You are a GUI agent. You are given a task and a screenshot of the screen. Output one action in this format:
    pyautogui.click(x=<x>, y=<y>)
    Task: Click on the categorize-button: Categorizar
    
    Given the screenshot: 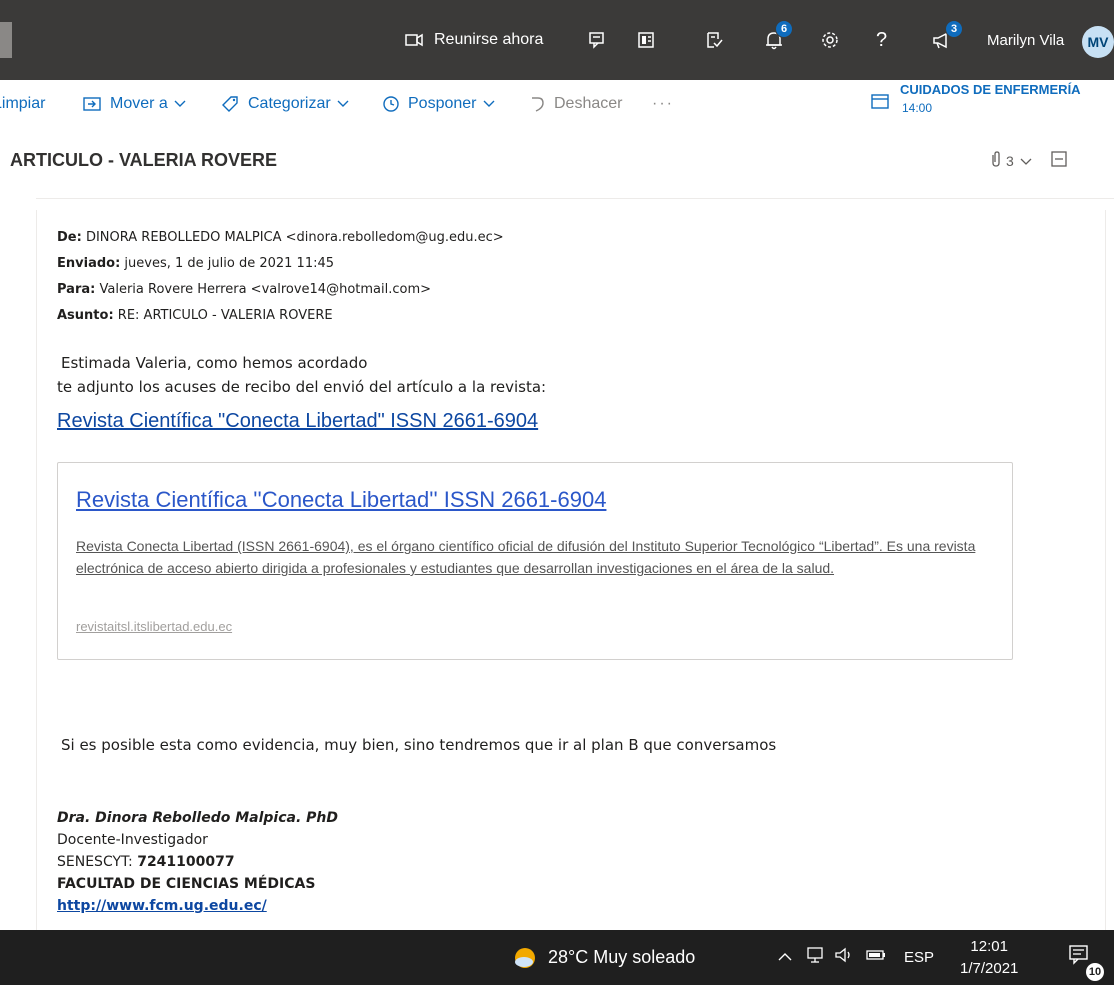 What is the action you would take?
    pyautogui.click(x=284, y=104)
    